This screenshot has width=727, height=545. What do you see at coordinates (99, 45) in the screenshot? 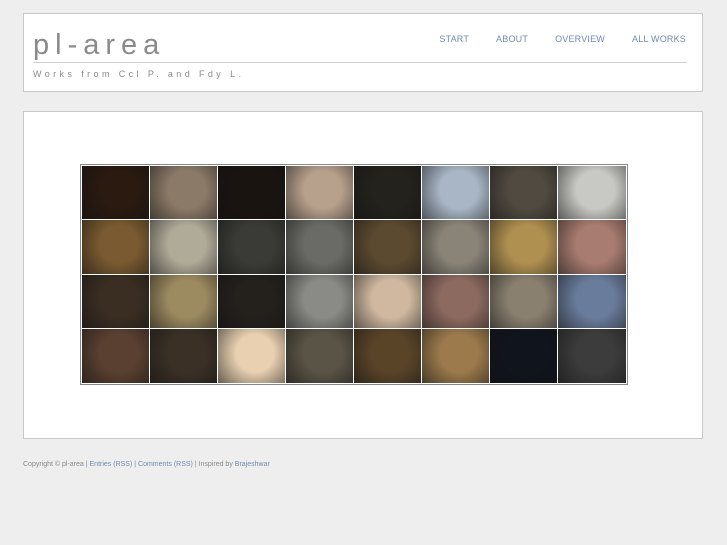
I see `site-title-link: pl-area` at bounding box center [99, 45].